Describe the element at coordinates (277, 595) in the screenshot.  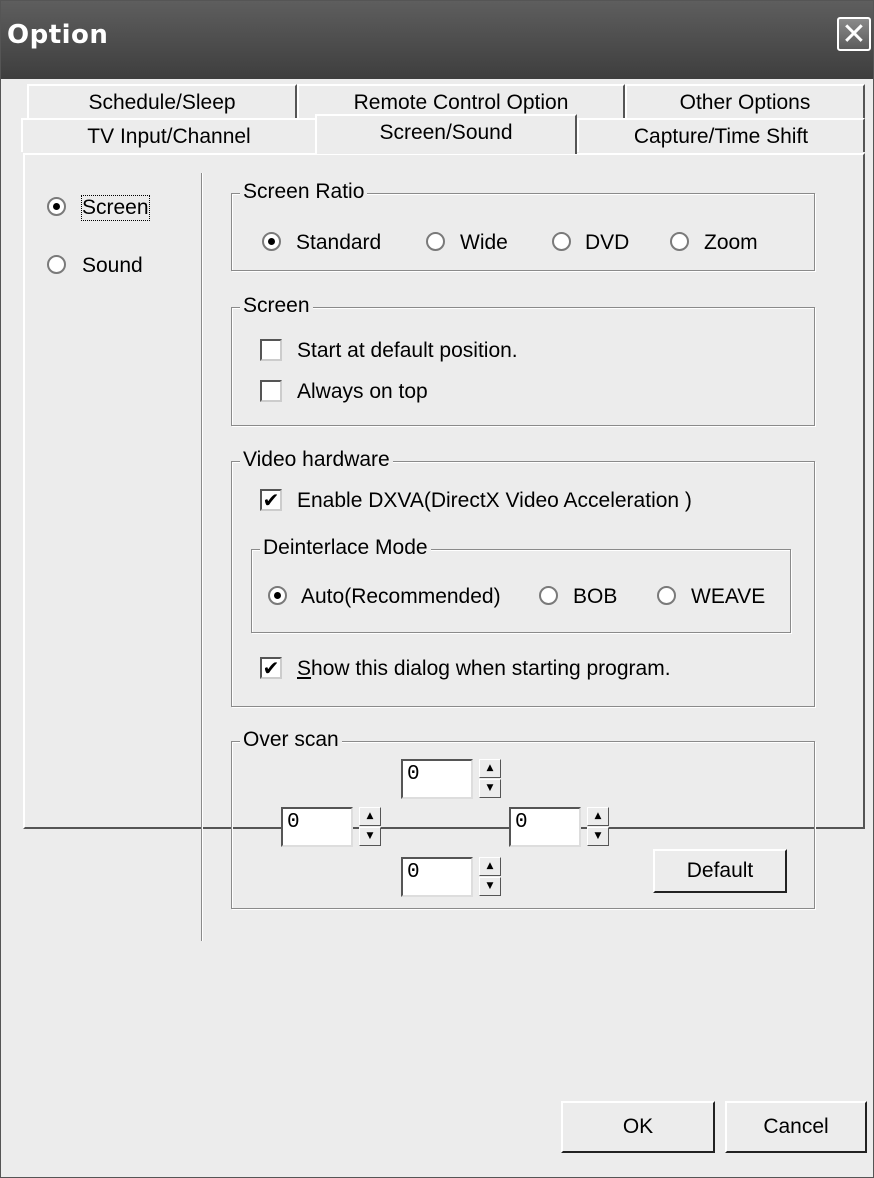
I see `deinterlace-auto-radio` at that location.